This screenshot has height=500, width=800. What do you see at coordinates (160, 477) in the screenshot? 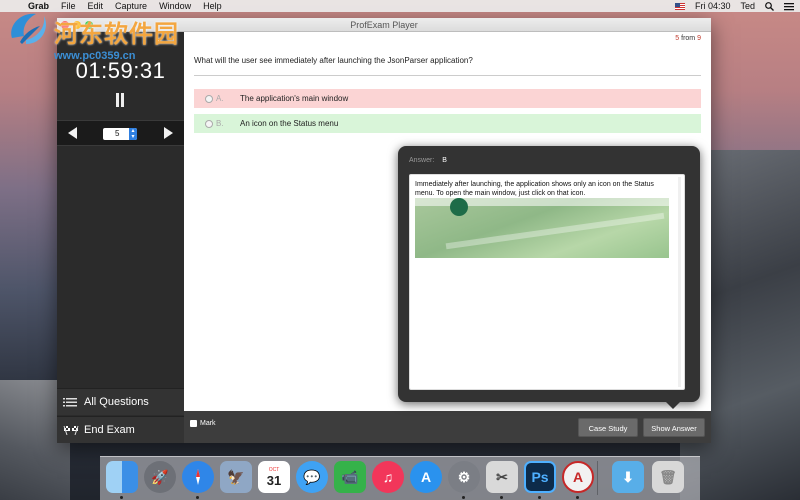
I see `launchpad-icon: 🚀` at bounding box center [160, 477].